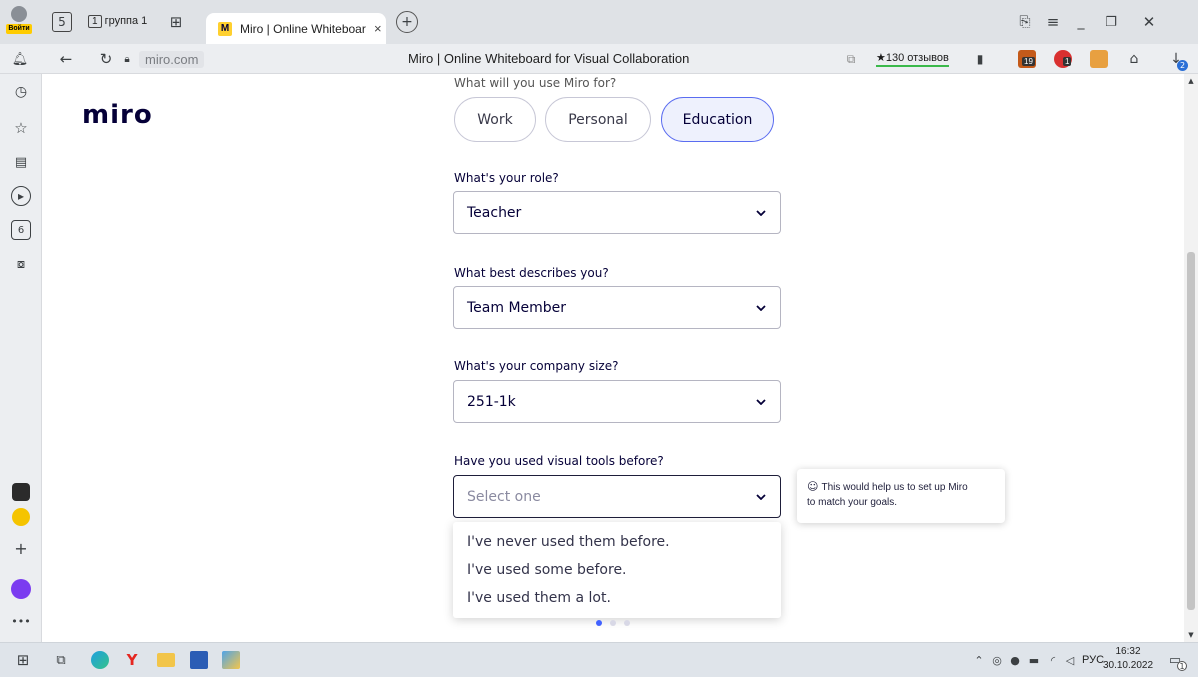  What do you see at coordinates (1053, 660) in the screenshot?
I see `wifi-icon: ◜` at bounding box center [1053, 660].